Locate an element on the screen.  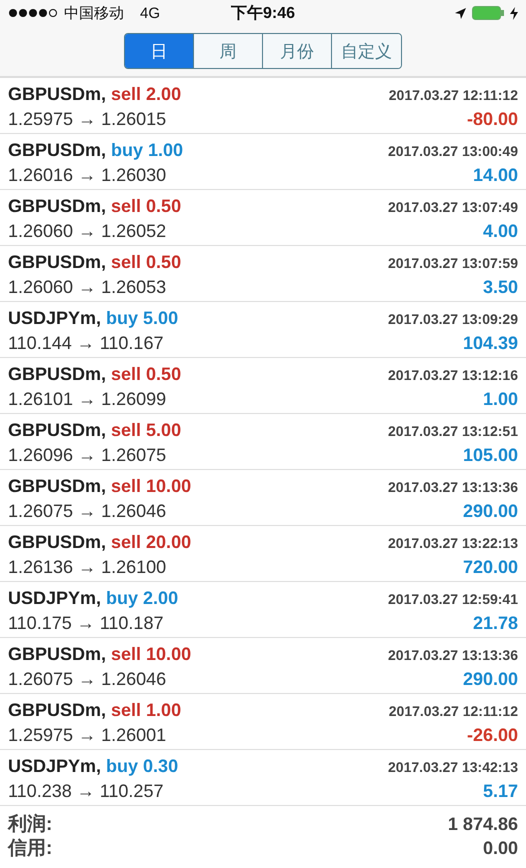
clock-time: 下午9:46 is located at coordinates (263, 14).